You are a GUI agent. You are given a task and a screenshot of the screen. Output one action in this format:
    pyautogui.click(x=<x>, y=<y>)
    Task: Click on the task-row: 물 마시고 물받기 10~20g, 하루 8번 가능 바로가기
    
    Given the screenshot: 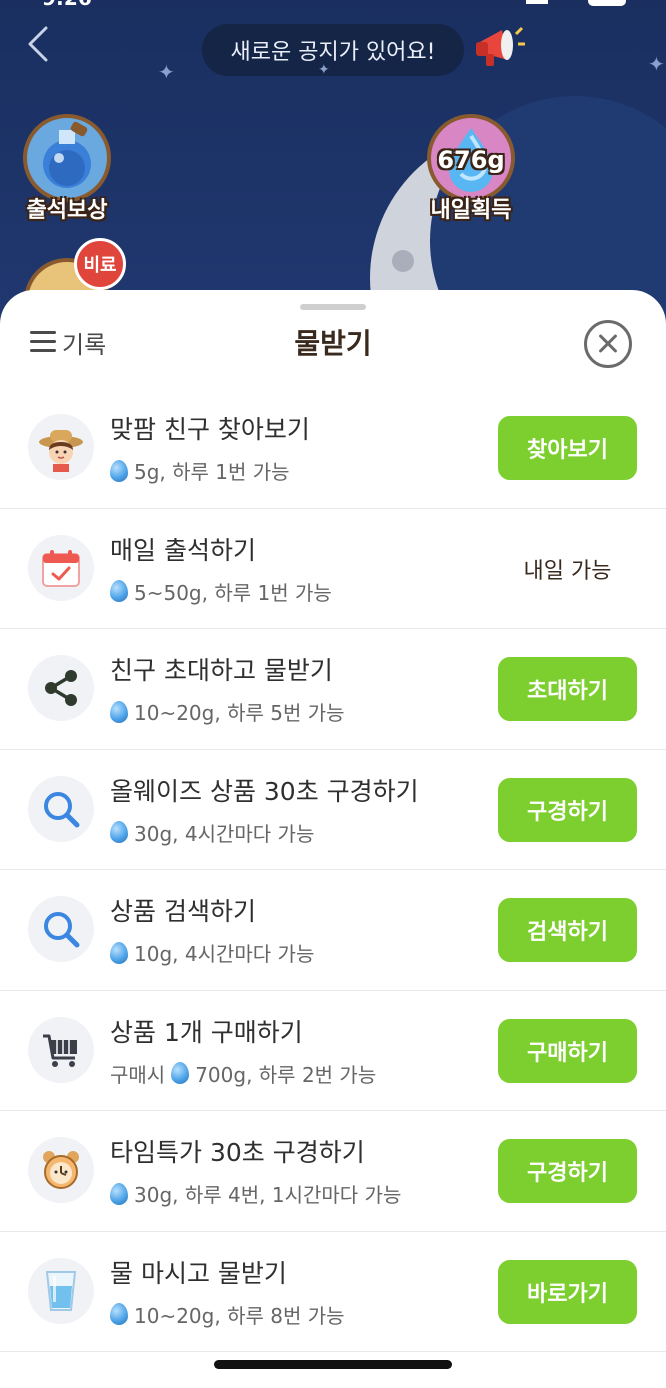 What is the action you would take?
    pyautogui.click(x=333, y=1292)
    